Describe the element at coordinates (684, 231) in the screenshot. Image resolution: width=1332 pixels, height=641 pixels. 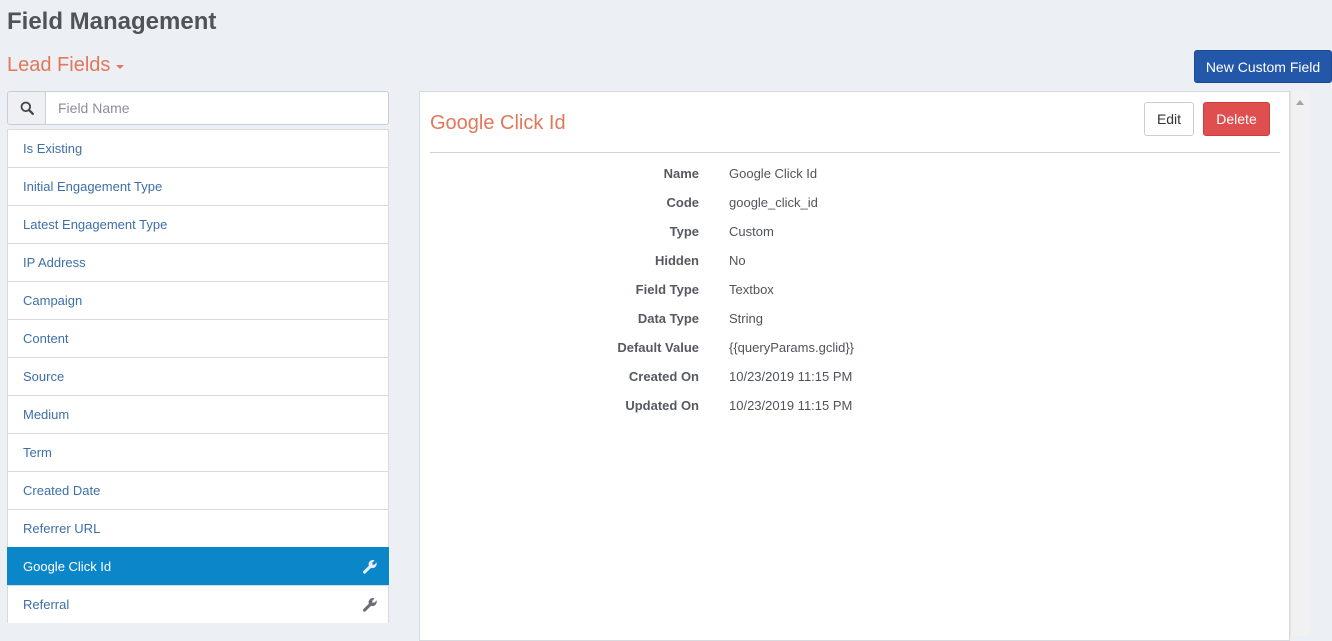
I see `property-label: Type` at that location.